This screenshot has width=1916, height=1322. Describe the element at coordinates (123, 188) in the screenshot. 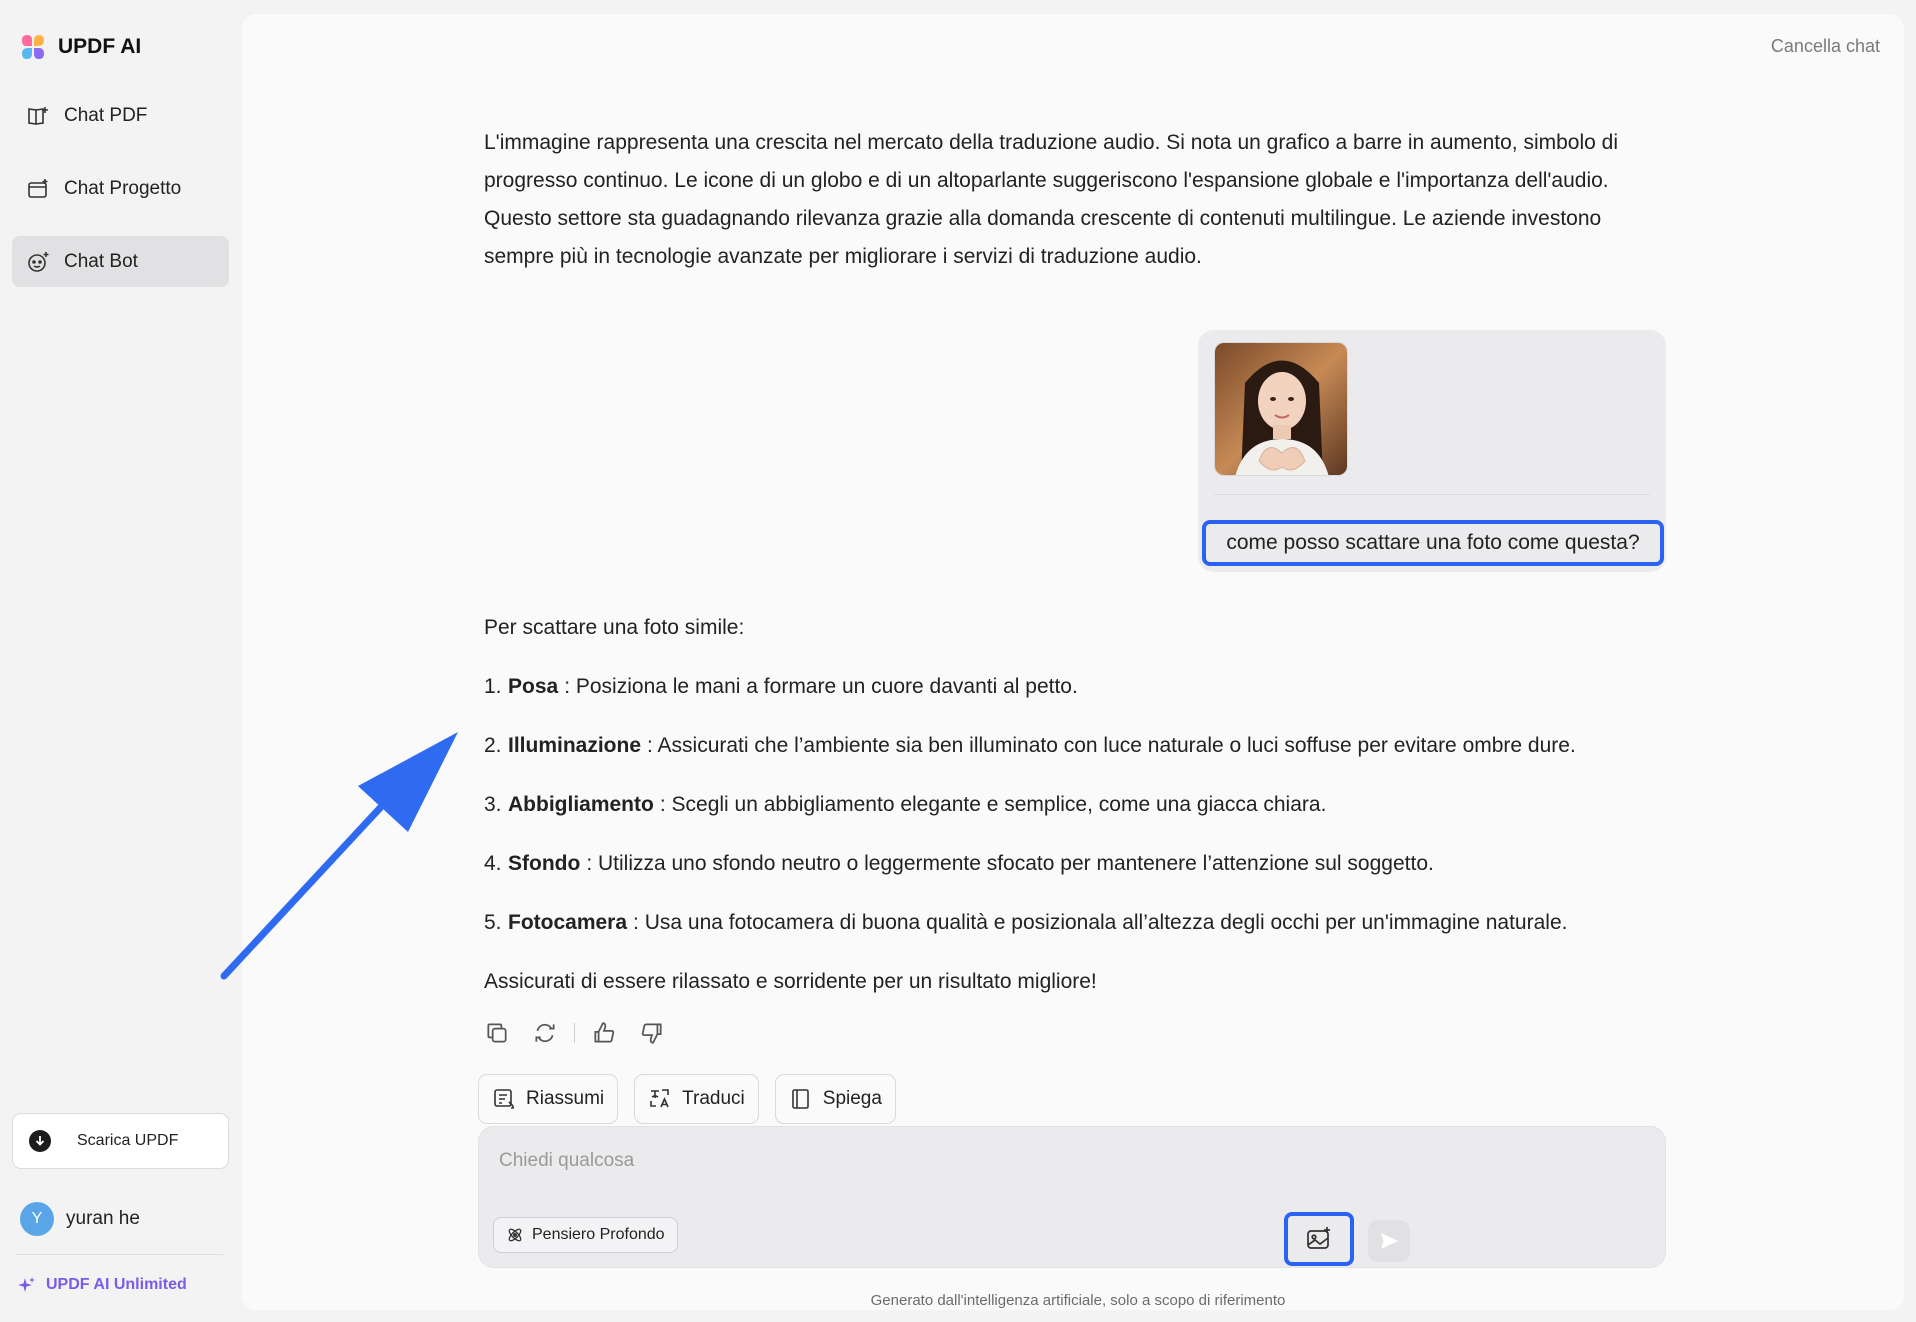

I see `sidebar-item-label: Chat Progetto` at that location.